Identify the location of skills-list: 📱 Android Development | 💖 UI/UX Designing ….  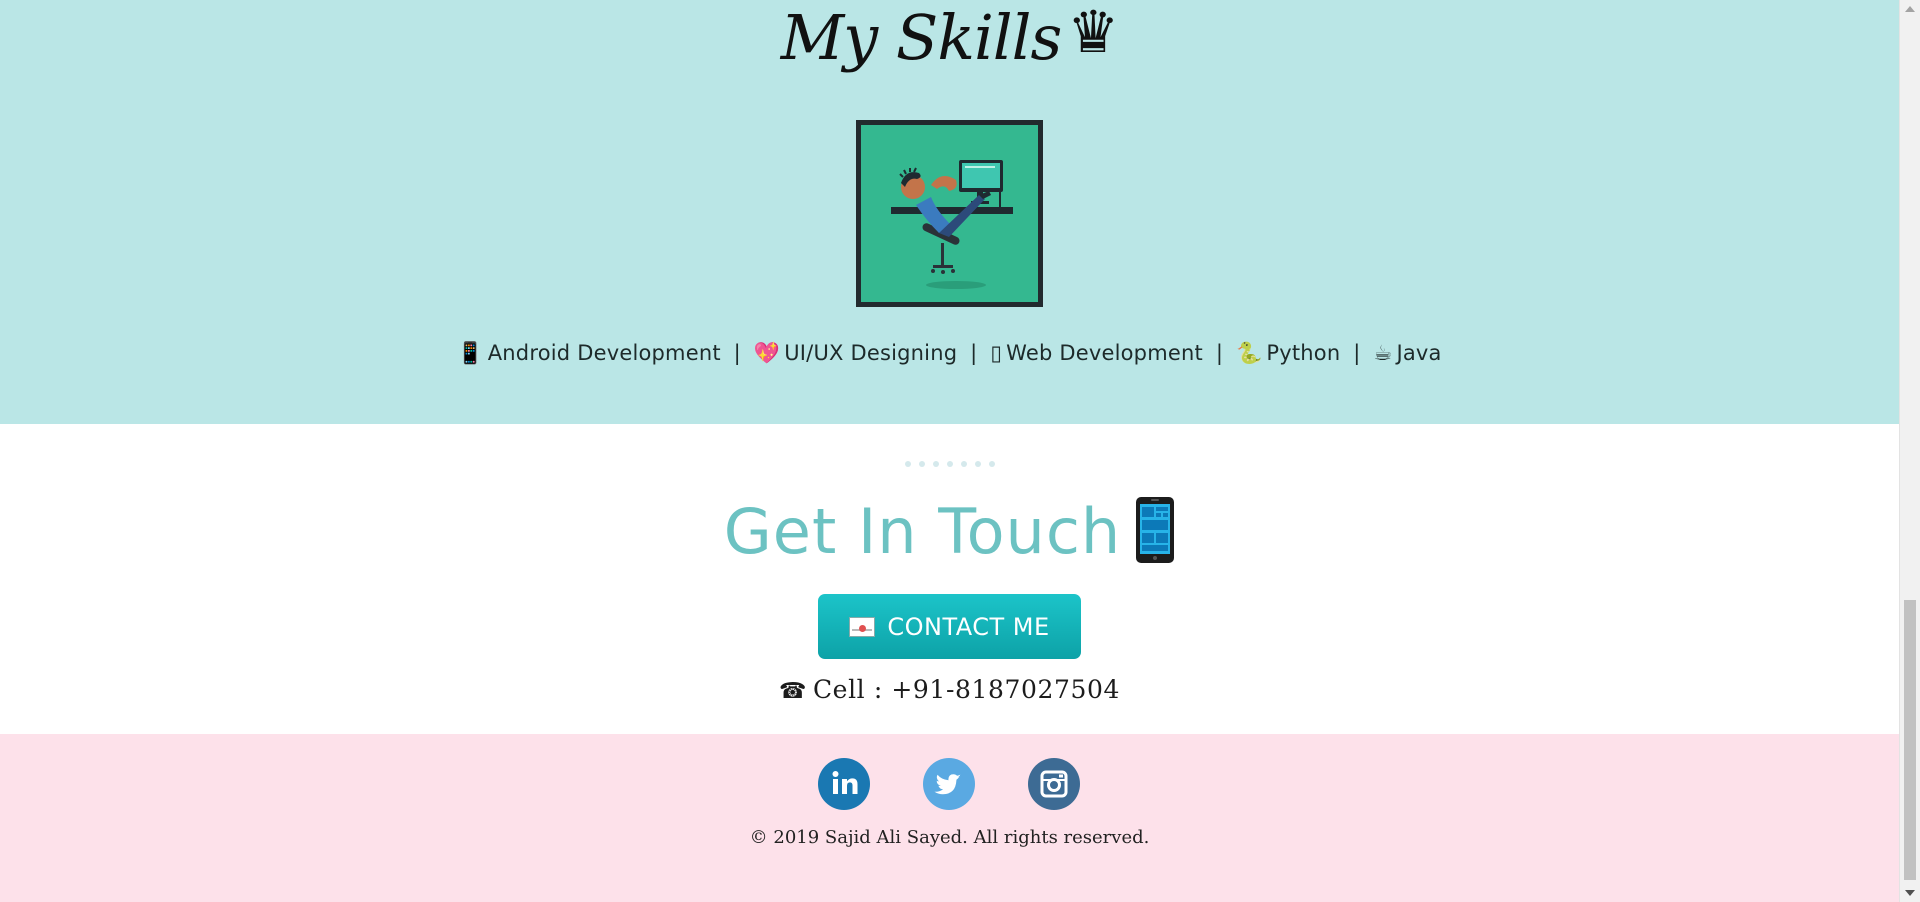
(949, 353).